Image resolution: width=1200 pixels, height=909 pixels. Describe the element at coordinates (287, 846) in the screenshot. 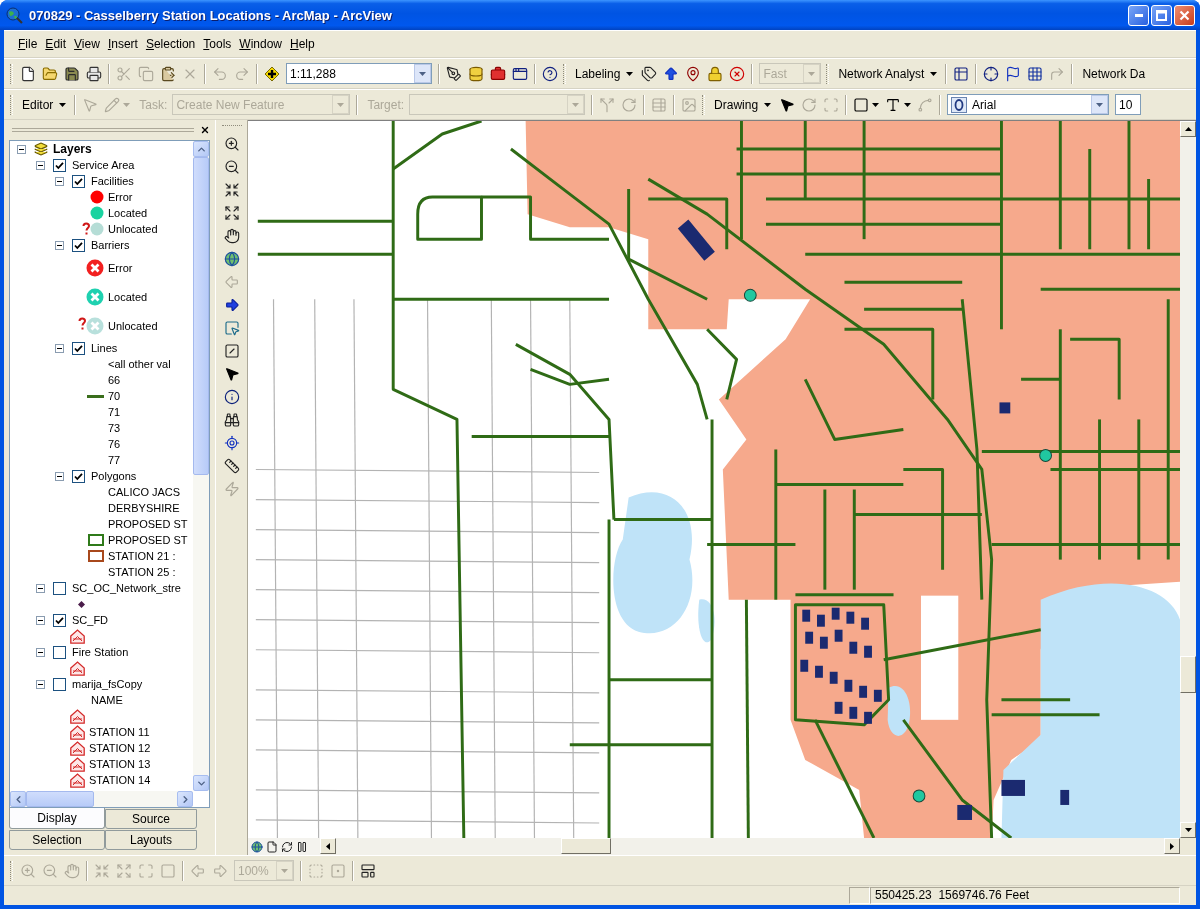

I see `refresh-icon` at that location.